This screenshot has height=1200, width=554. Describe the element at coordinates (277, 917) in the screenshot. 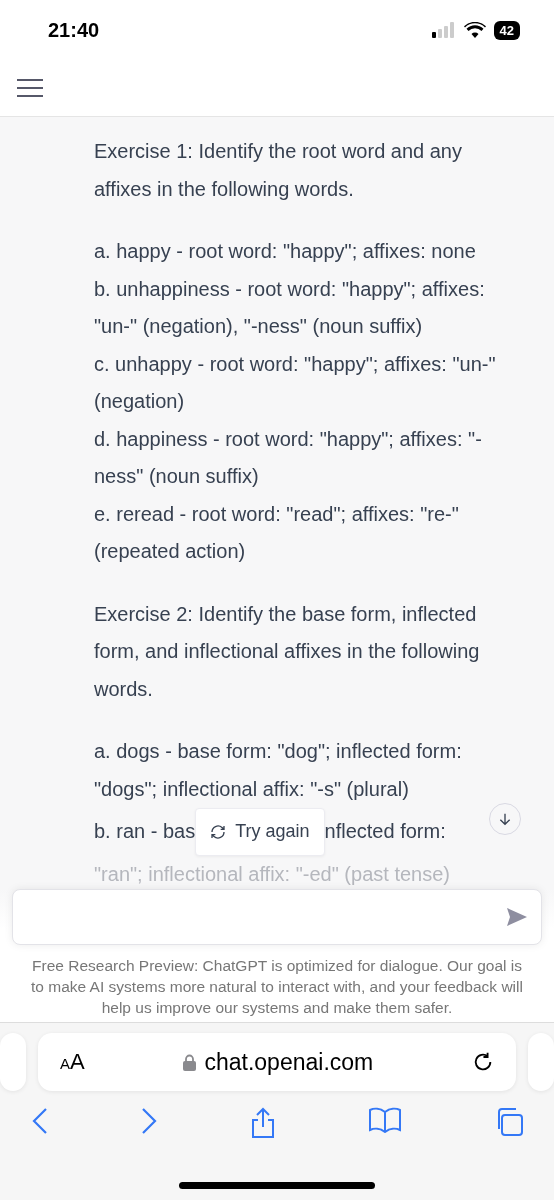

I see `message-input` at that location.